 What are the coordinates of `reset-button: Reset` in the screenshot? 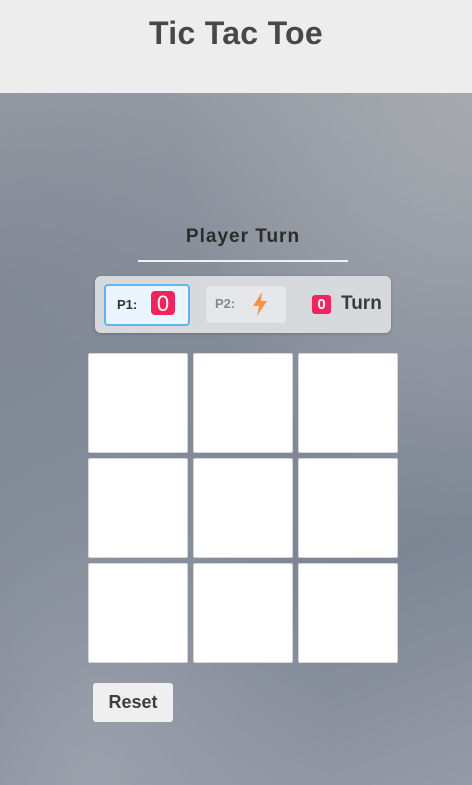 It's located at (133, 702).